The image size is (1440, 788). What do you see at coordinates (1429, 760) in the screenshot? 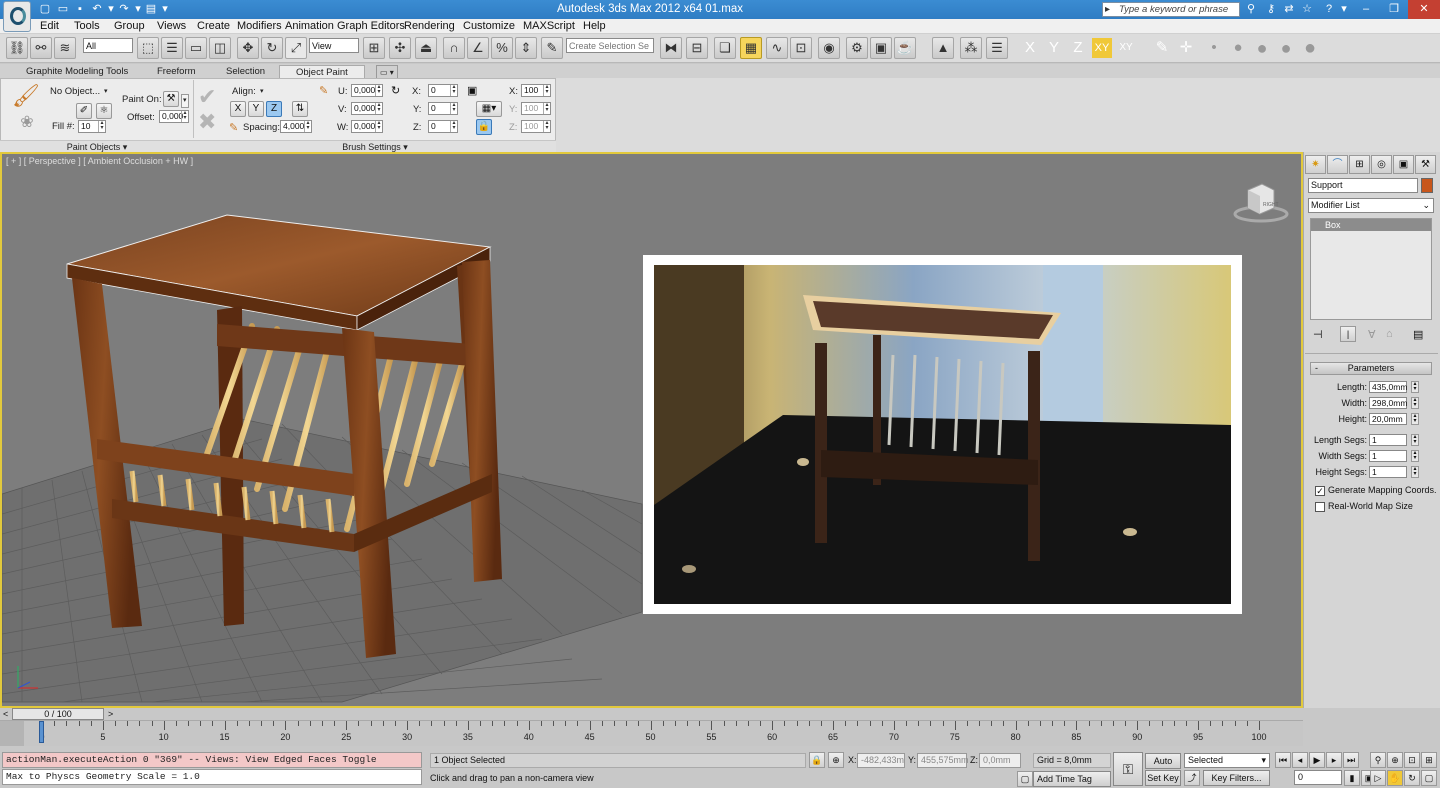
I see `zoom-extents-all-icon: ⊞` at bounding box center [1429, 760].